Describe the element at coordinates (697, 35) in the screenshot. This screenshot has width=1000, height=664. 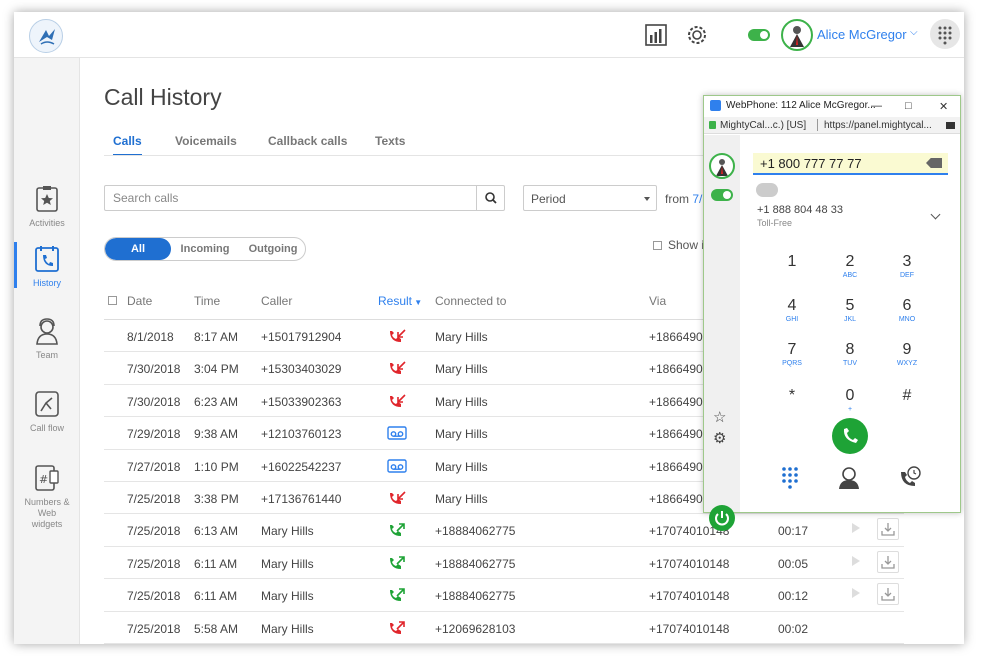
I see `settings-icon` at that location.